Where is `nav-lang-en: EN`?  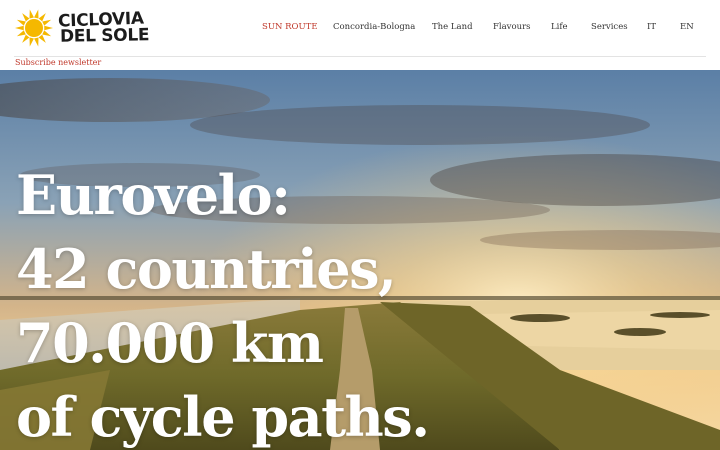 nav-lang-en: EN is located at coordinates (687, 27).